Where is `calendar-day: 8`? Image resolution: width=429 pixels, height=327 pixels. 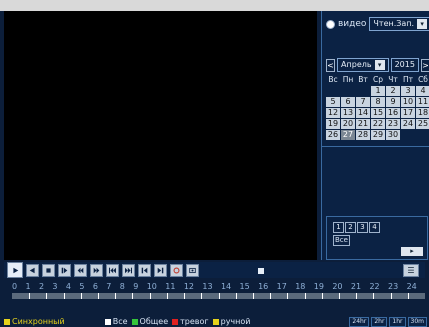
calendar-day: 8 is located at coordinates (378, 102).